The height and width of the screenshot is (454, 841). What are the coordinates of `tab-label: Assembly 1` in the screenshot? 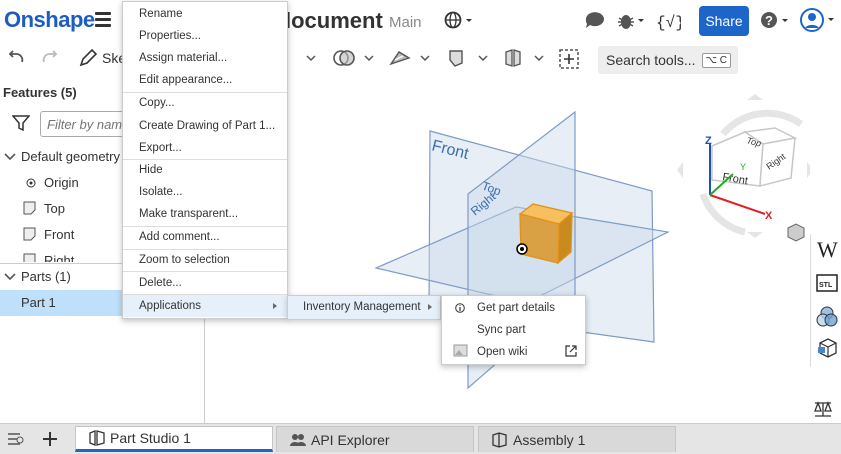 It's located at (549, 439).